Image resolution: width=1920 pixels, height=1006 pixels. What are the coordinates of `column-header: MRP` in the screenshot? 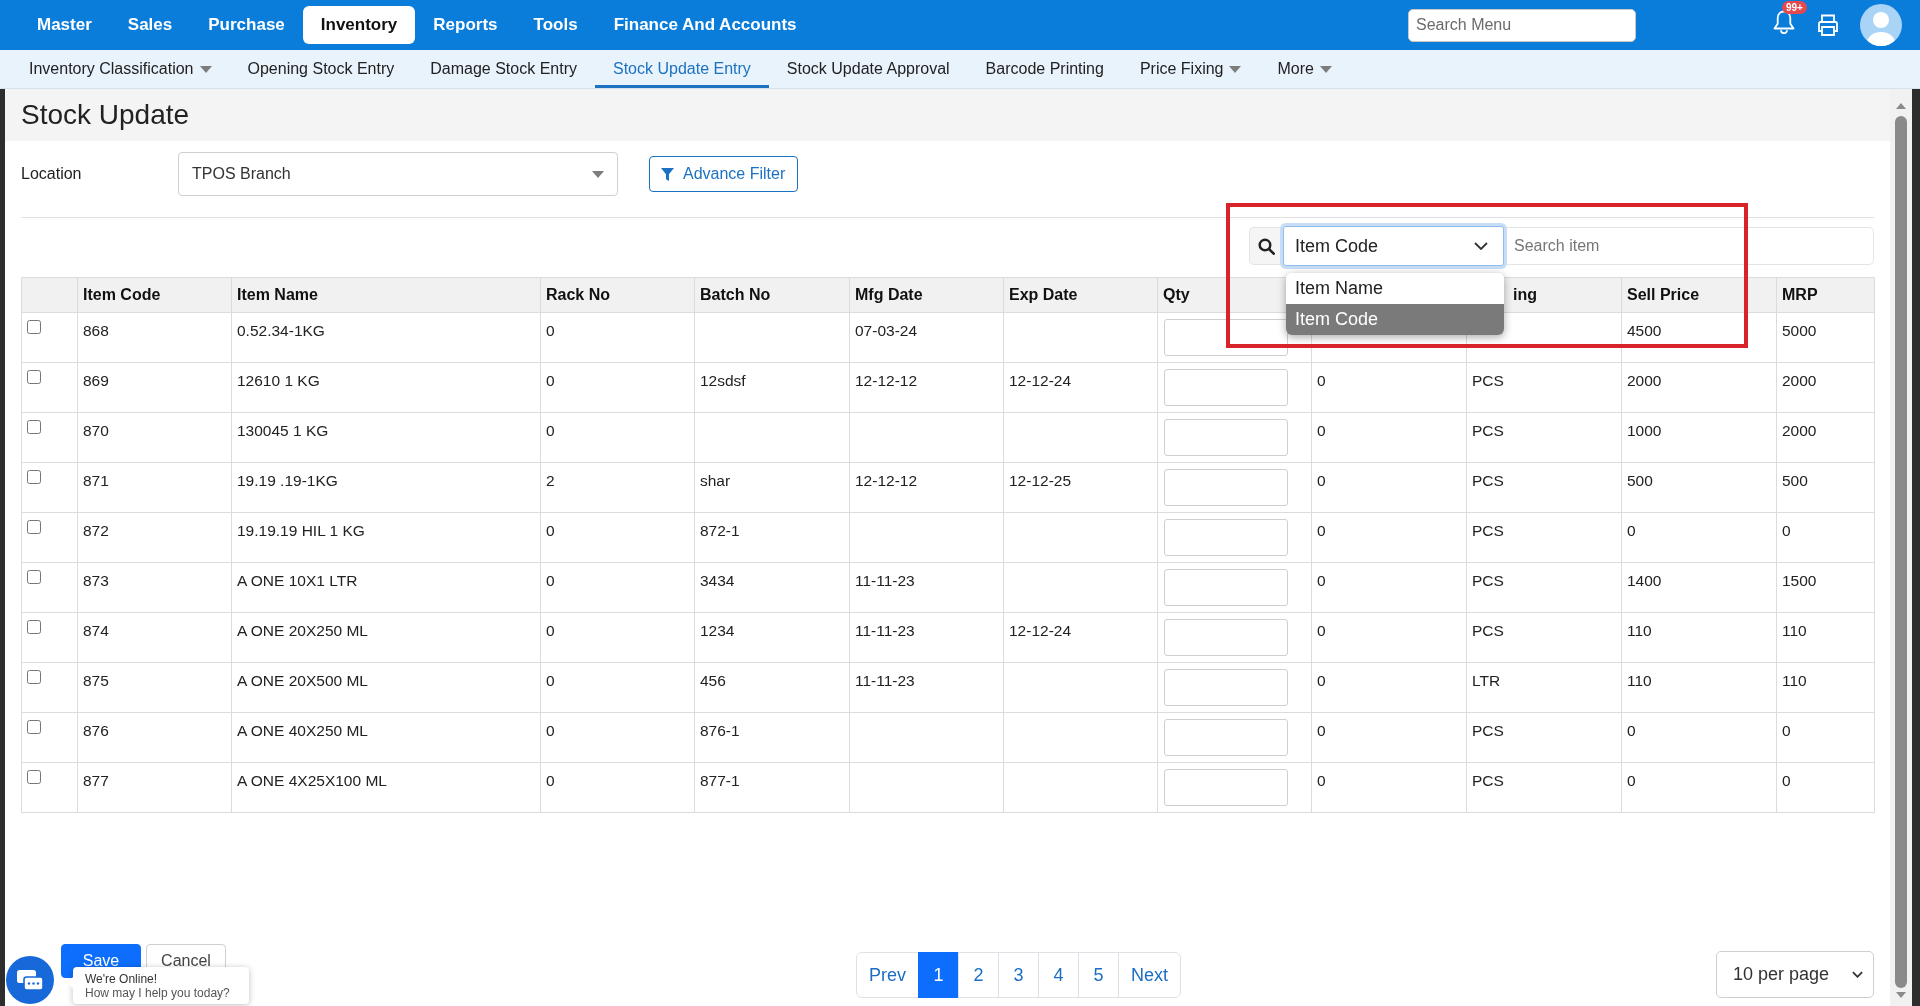 It's located at (1800, 294).